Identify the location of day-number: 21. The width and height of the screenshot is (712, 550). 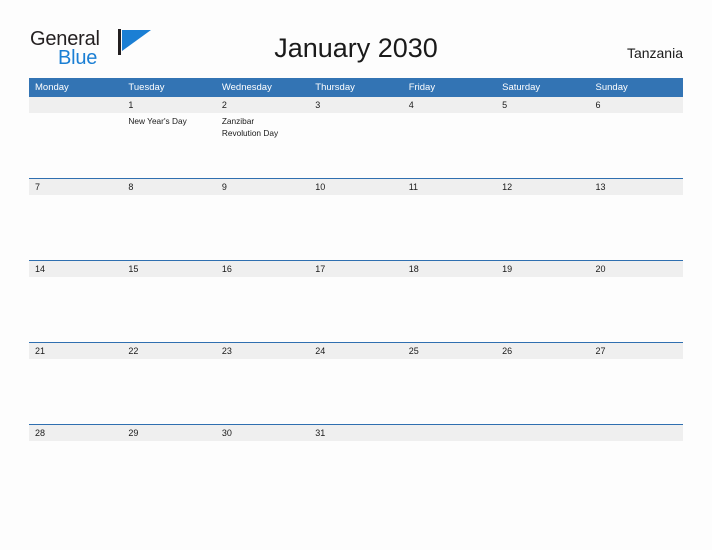
(75, 351).